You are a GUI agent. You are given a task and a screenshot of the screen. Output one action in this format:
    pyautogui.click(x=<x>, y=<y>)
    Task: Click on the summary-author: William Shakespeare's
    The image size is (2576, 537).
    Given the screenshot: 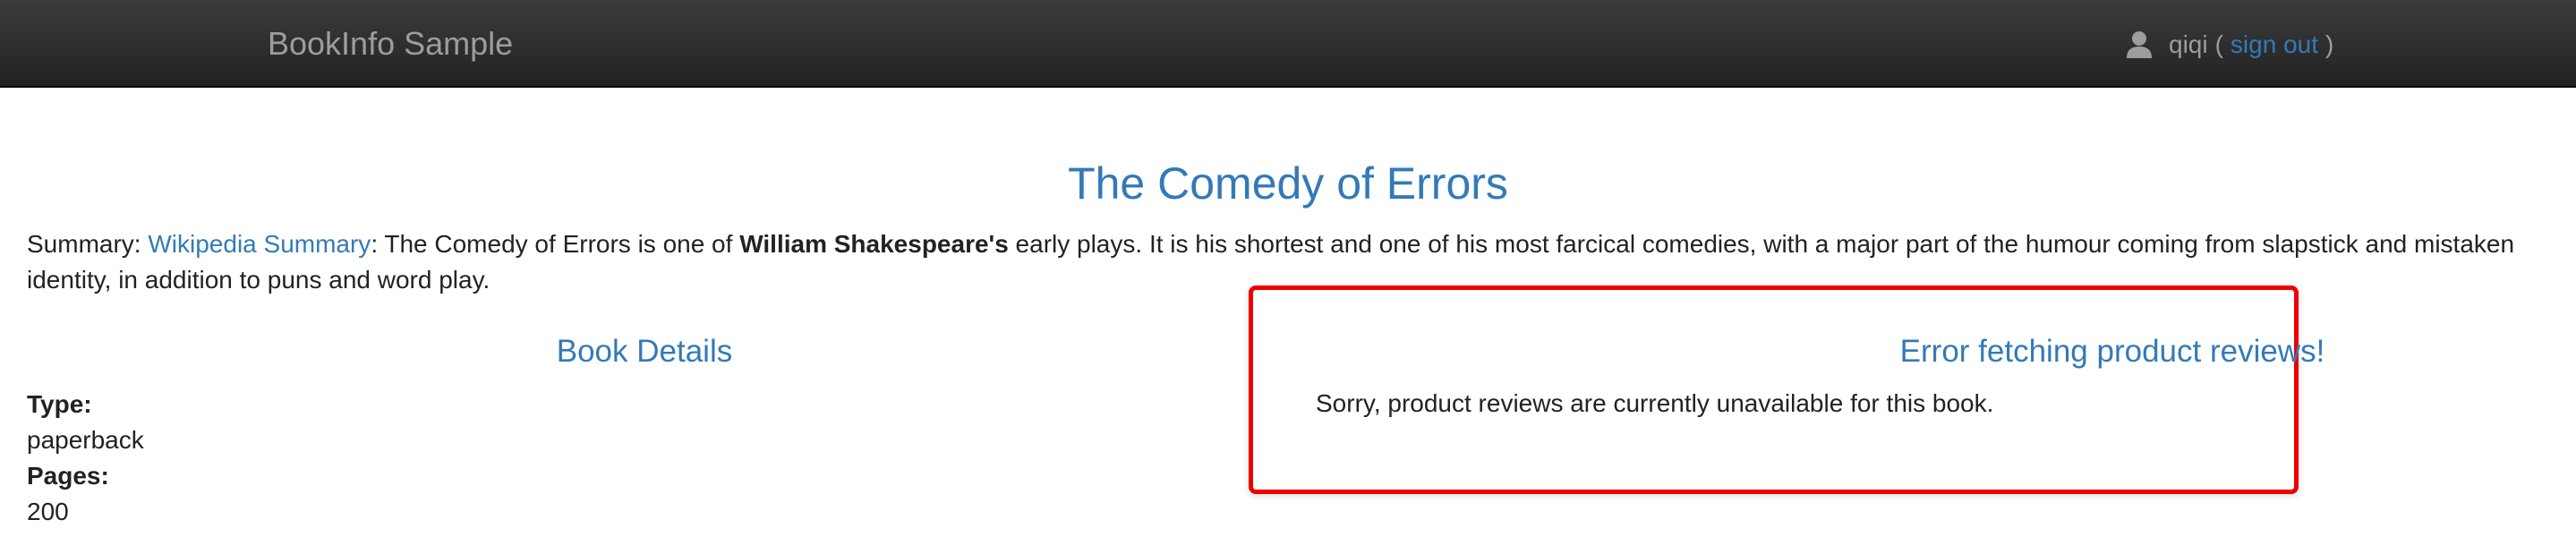 What is the action you would take?
    pyautogui.click(x=874, y=244)
    